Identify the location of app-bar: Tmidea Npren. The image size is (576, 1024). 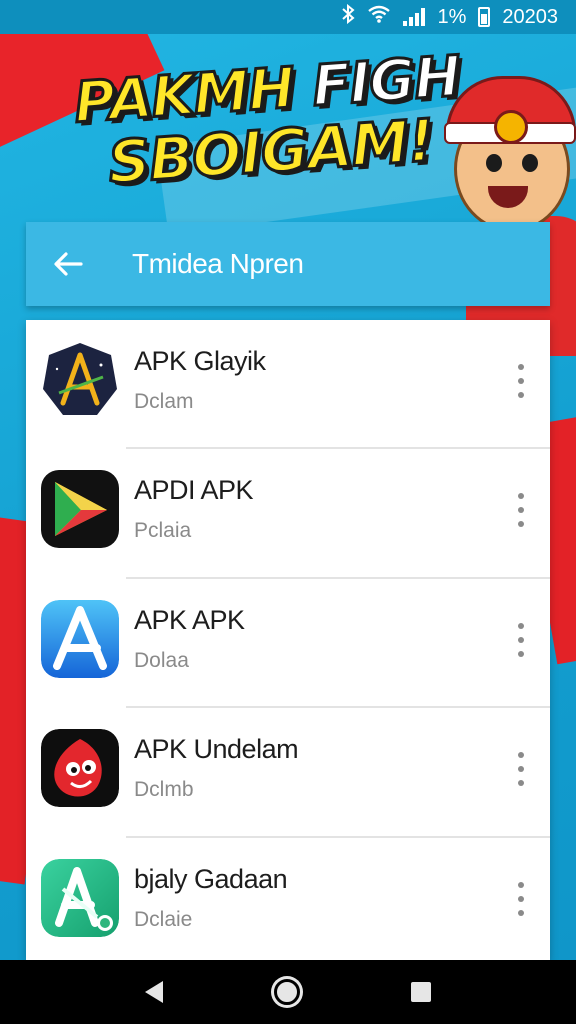
(288, 264).